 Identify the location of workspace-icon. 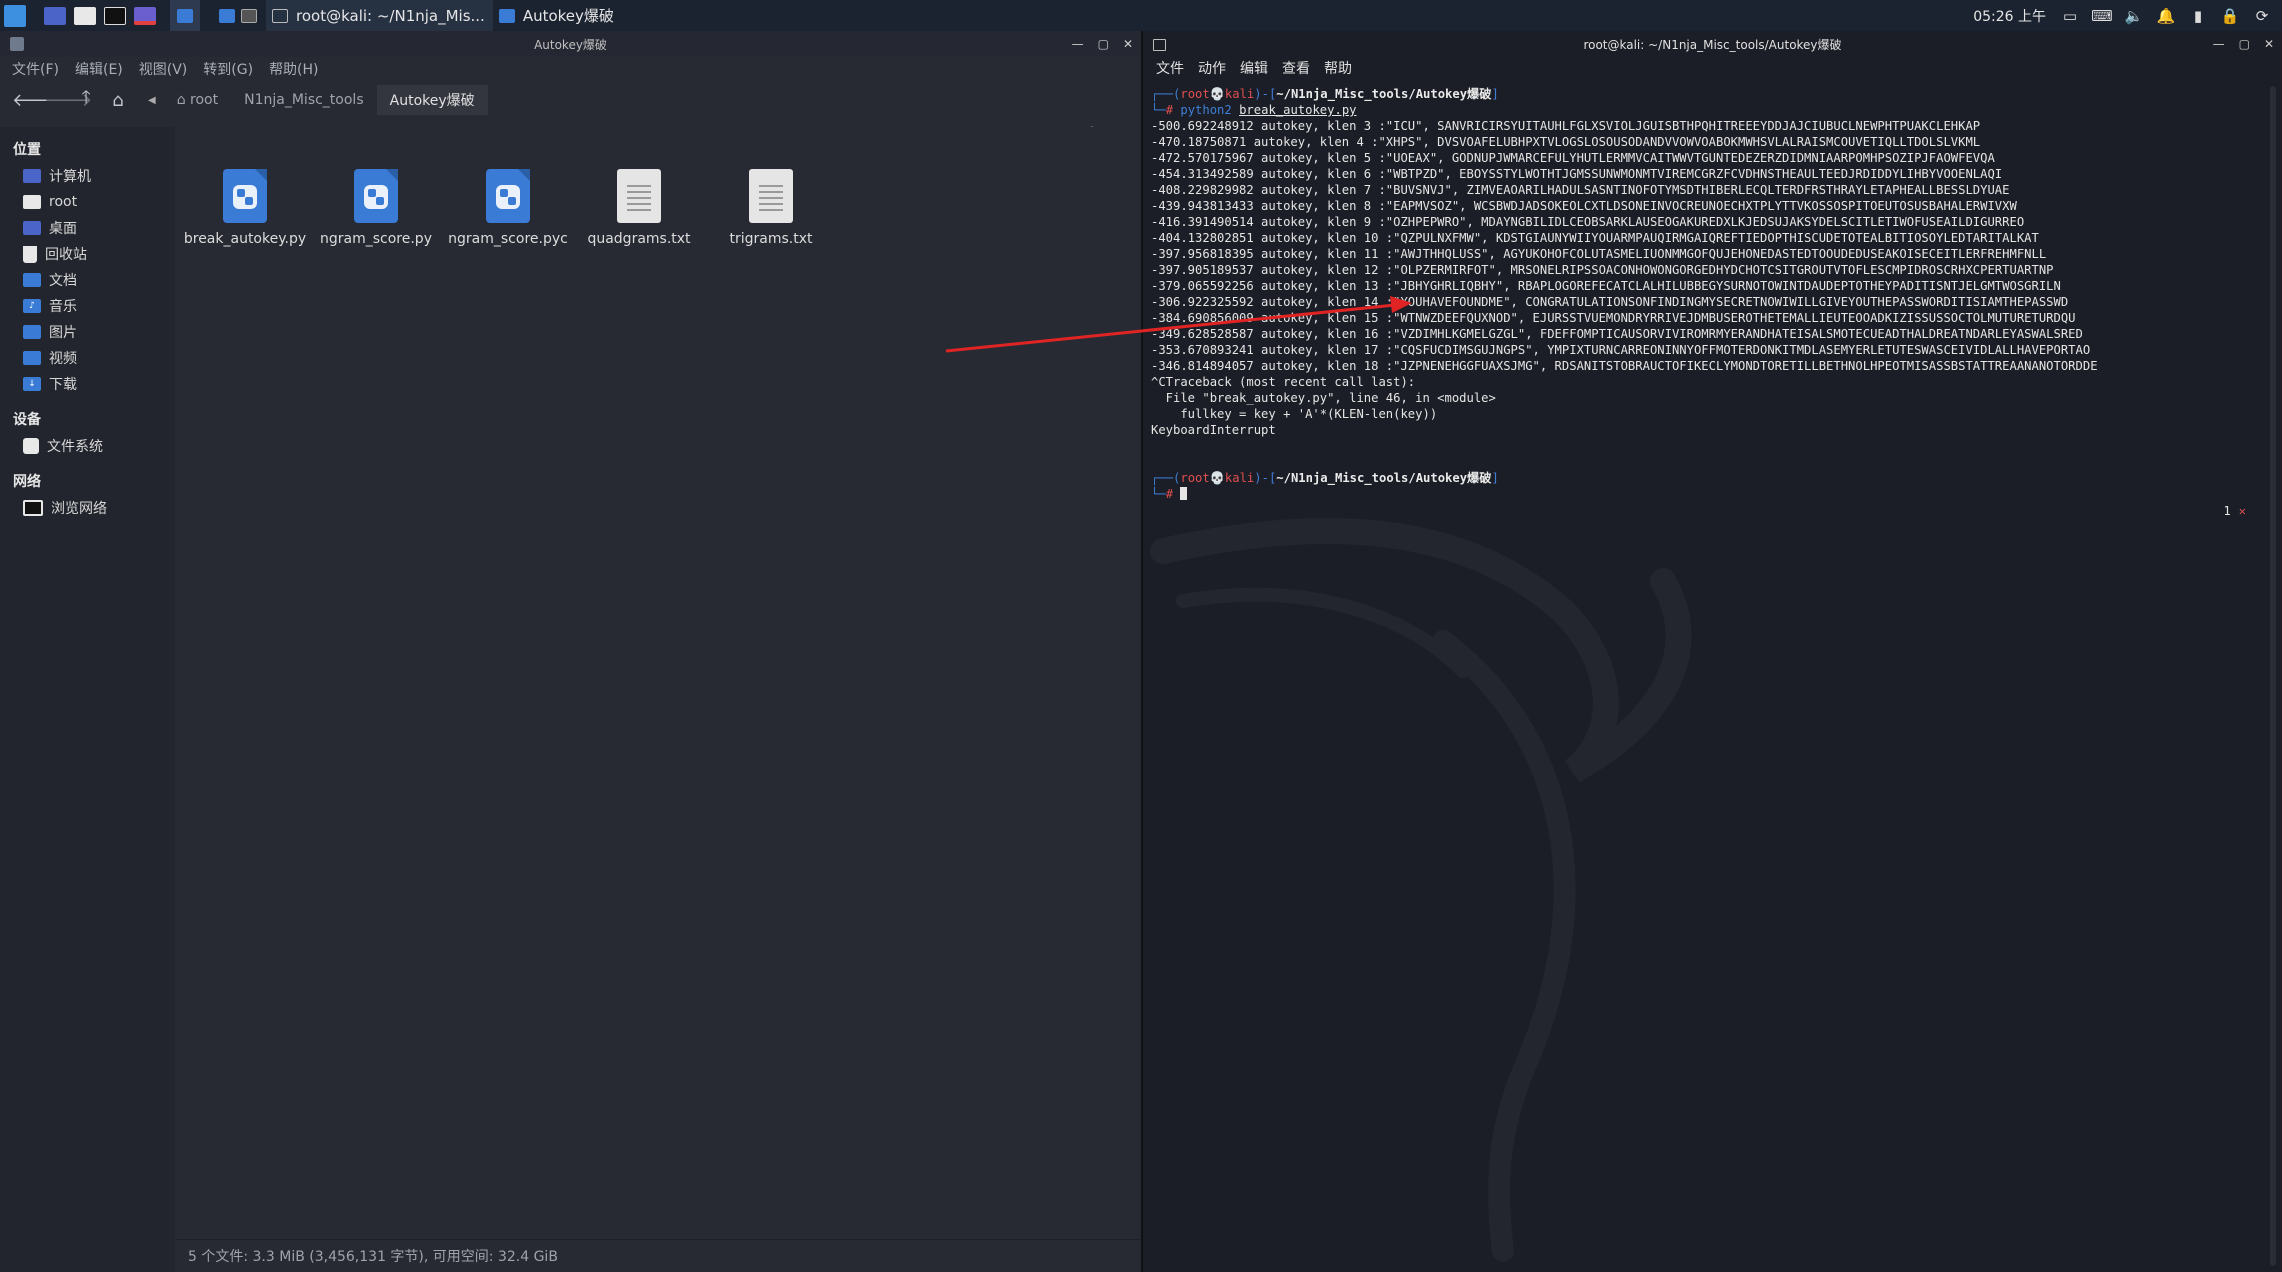
(249, 15).